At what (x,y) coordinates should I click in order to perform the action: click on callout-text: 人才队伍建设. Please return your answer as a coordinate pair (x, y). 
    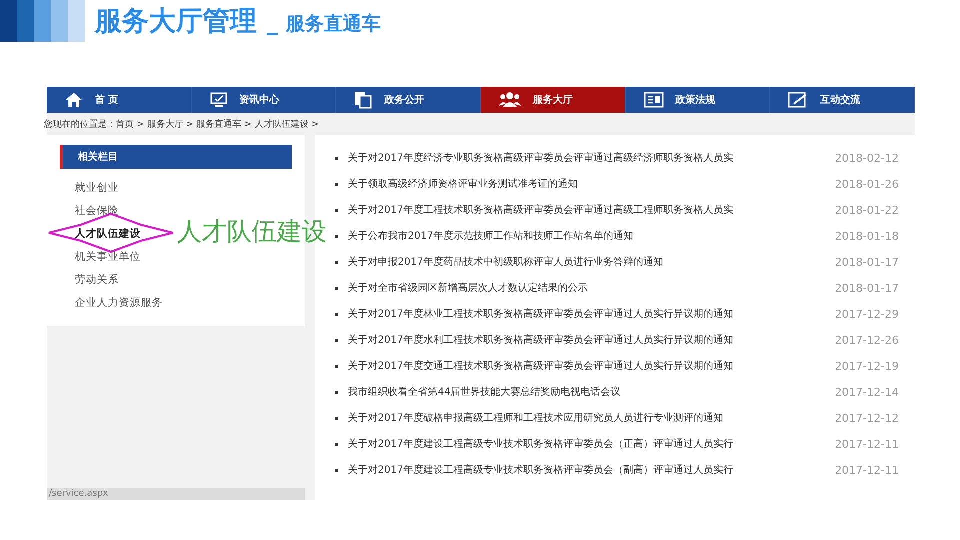
    Looking at the image, I should click on (252, 232).